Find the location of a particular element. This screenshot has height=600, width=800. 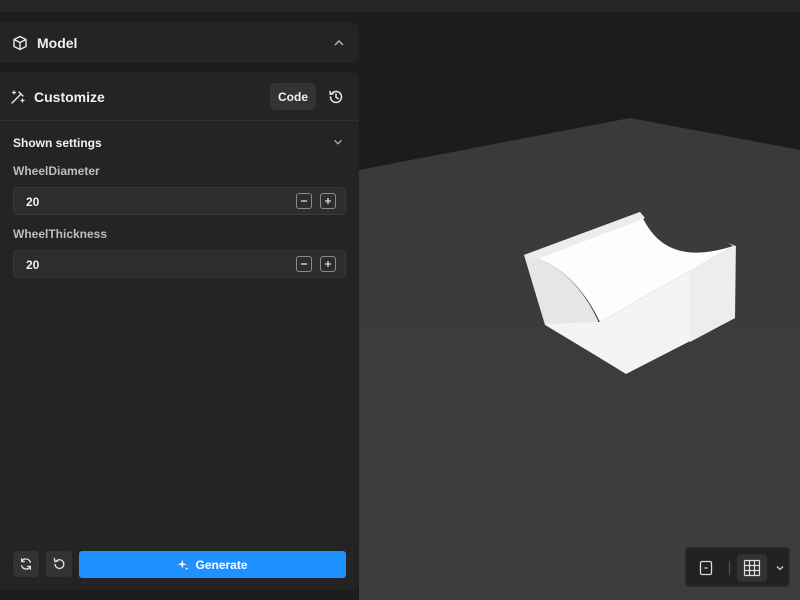

view-controls-divider is located at coordinates (729, 568).